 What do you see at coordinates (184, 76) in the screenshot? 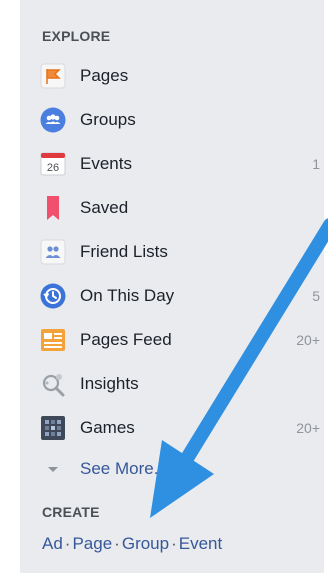
I see `nav-item-pages: Pages` at bounding box center [184, 76].